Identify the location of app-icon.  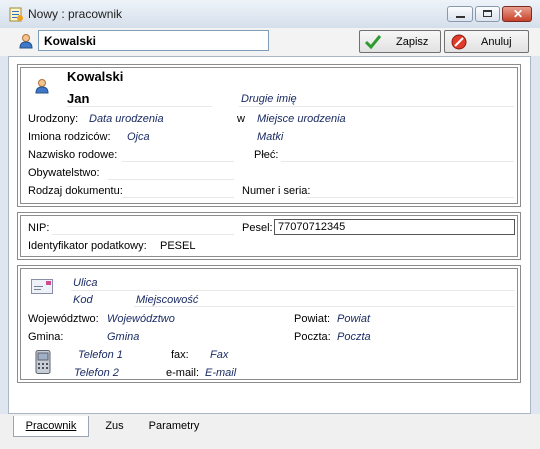
(16, 14).